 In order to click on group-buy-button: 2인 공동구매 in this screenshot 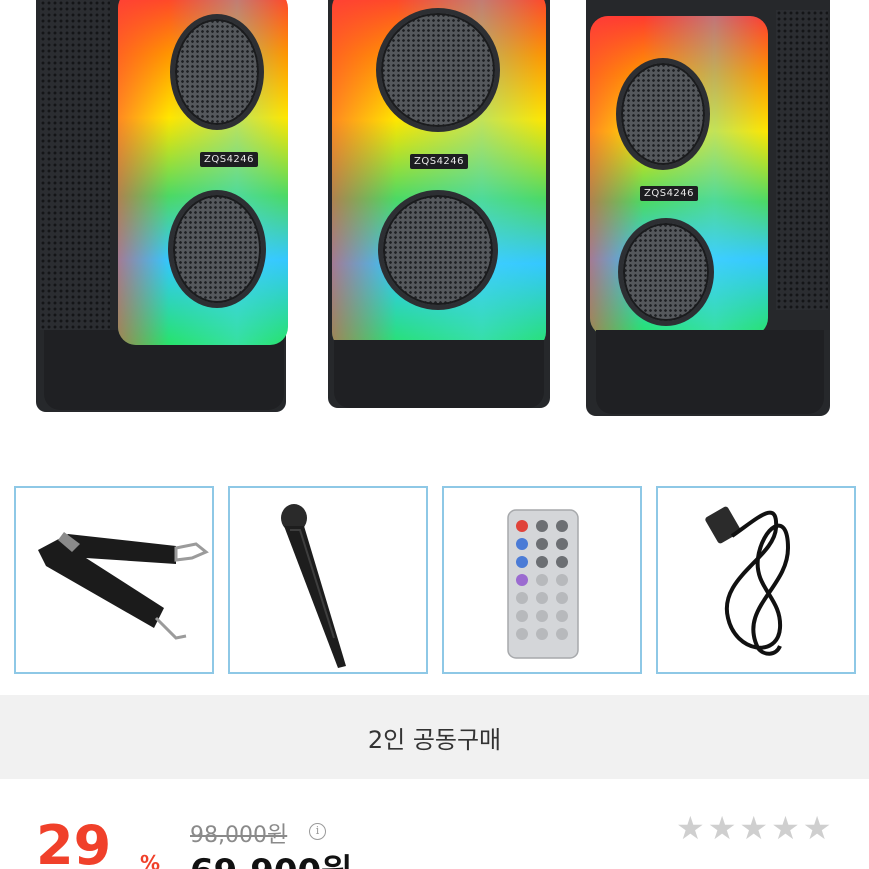, I will do `click(434, 737)`.